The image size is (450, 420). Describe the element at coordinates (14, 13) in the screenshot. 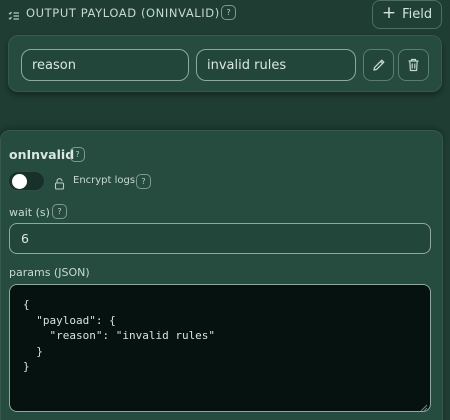

I see `list-icon` at that location.